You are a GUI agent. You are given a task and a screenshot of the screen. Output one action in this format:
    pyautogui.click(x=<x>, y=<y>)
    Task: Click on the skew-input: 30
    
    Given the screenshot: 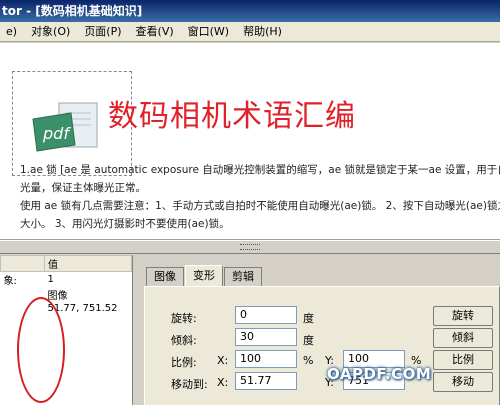 What is the action you would take?
    pyautogui.click(x=266, y=337)
    